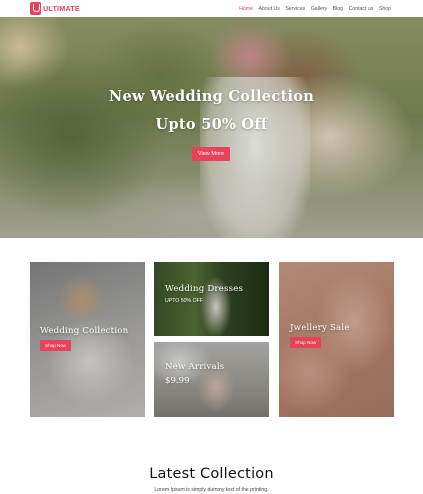 This screenshot has height=494, width=423. I want to click on brand-logo: ULTIMATE, so click(55, 8).